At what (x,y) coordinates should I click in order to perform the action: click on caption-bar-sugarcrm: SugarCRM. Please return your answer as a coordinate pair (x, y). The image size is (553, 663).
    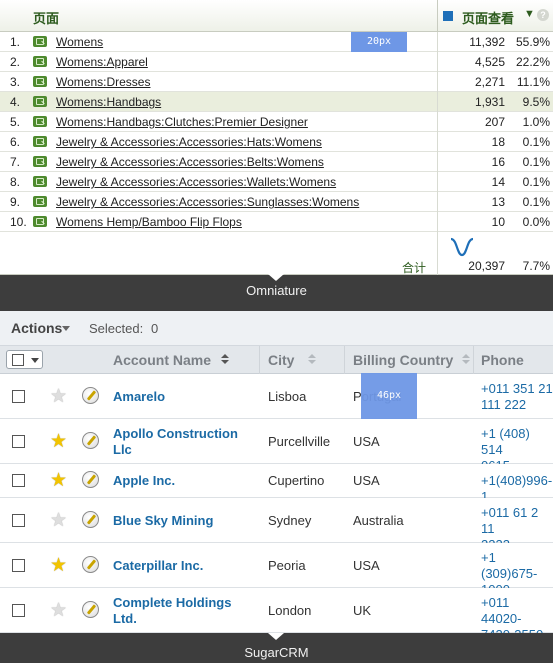
    Looking at the image, I should click on (276, 648).